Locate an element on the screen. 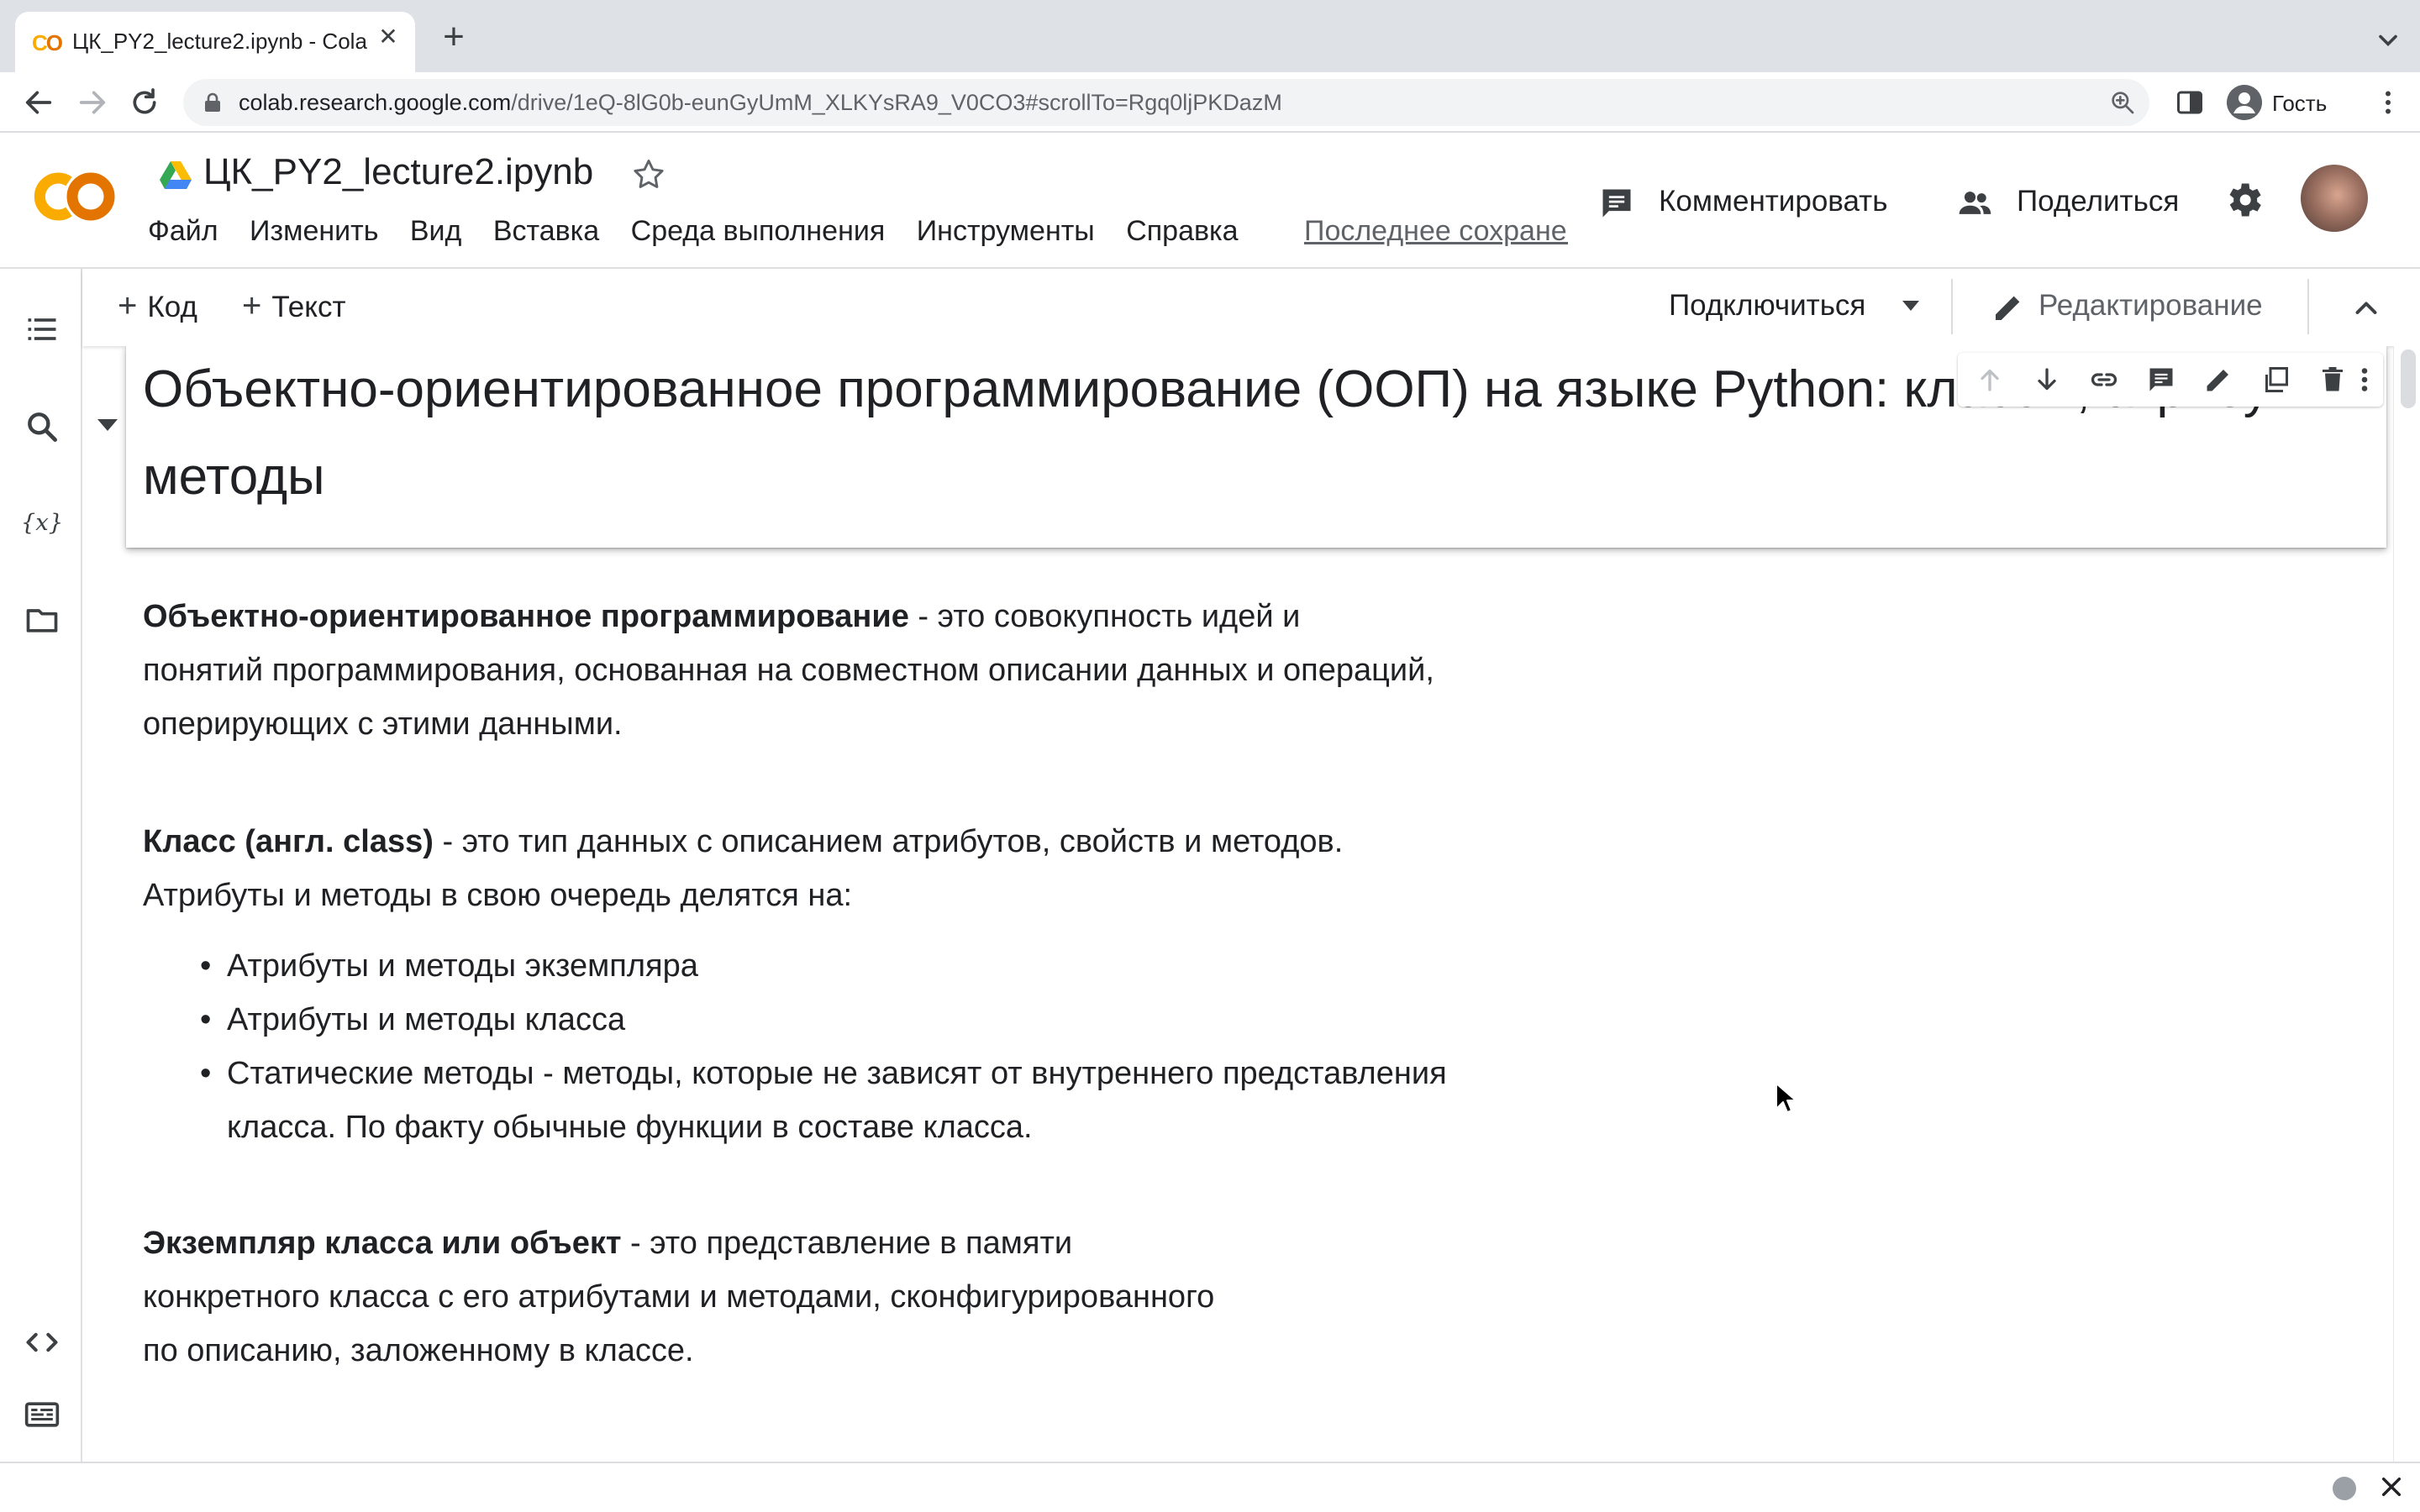 This screenshot has height=1512, width=2420. svg-text: {x} is located at coordinates (42, 522).